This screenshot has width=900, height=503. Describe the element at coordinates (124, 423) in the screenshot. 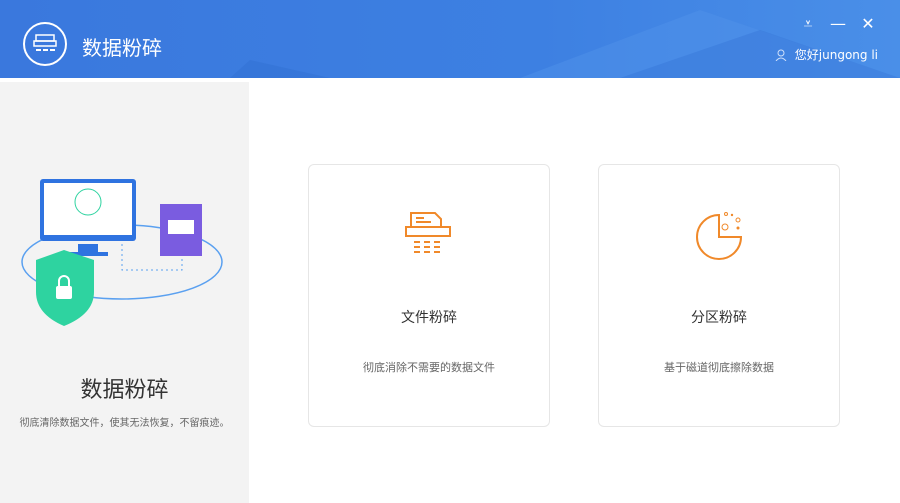

I see `left-panel-description: 彻底清除数据文件，使其无法恢复，不留痕迹。` at that location.